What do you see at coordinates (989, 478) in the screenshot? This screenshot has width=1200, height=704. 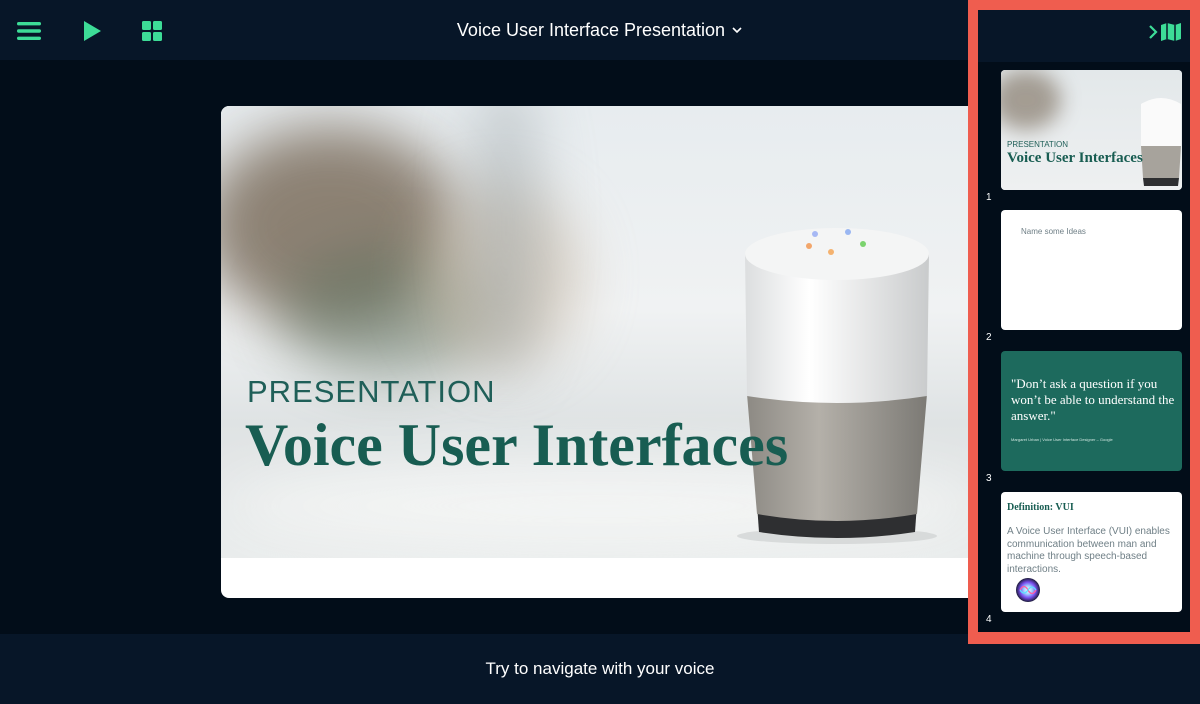 I see `thumbnail-number: 3` at bounding box center [989, 478].